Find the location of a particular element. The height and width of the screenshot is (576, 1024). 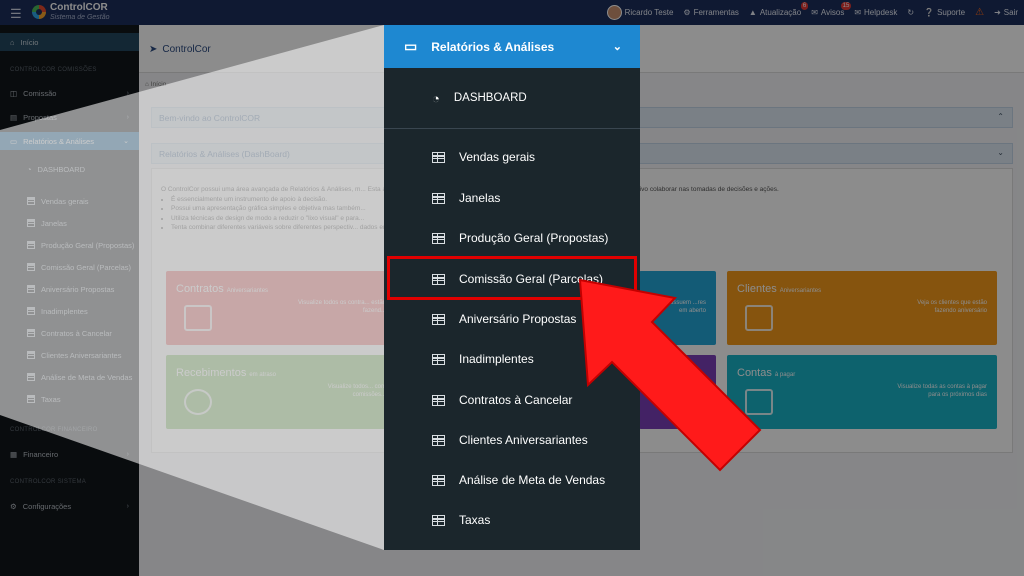

sidebar-item-comissao-geral: Comissão Geral (Parcelas) is located at coordinates (69, 267).